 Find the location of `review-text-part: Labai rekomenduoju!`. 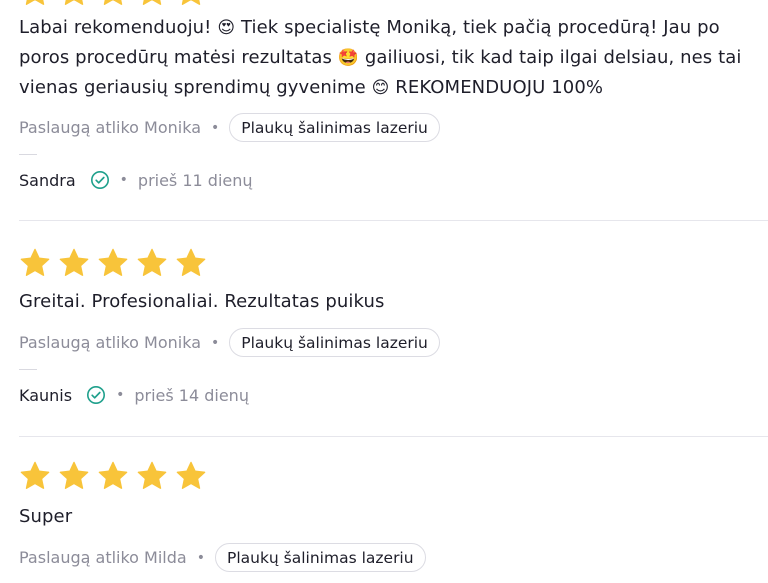

review-text-part: Labai rekomenduoju! is located at coordinates (118, 27).